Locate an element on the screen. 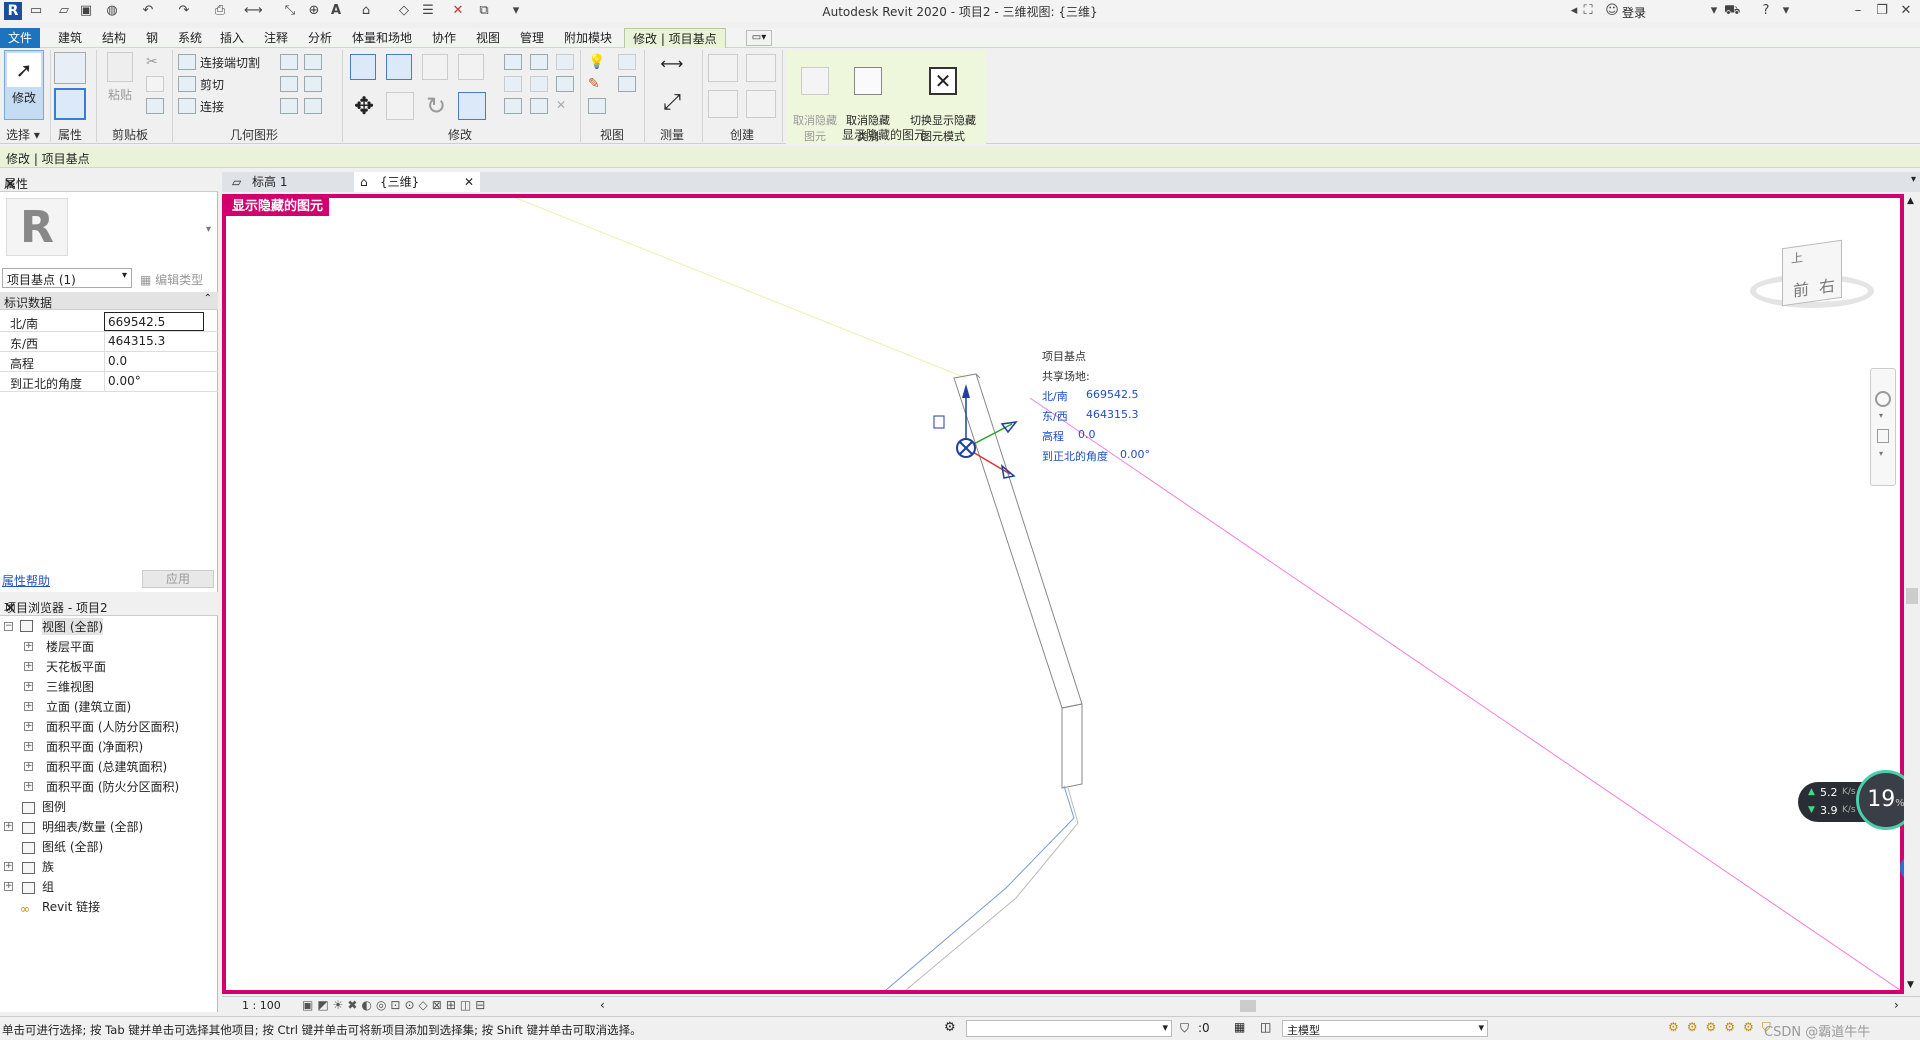 This screenshot has width=1920, height=1040. tab-level-1: ▱ 标高 1 is located at coordinates (289, 182).